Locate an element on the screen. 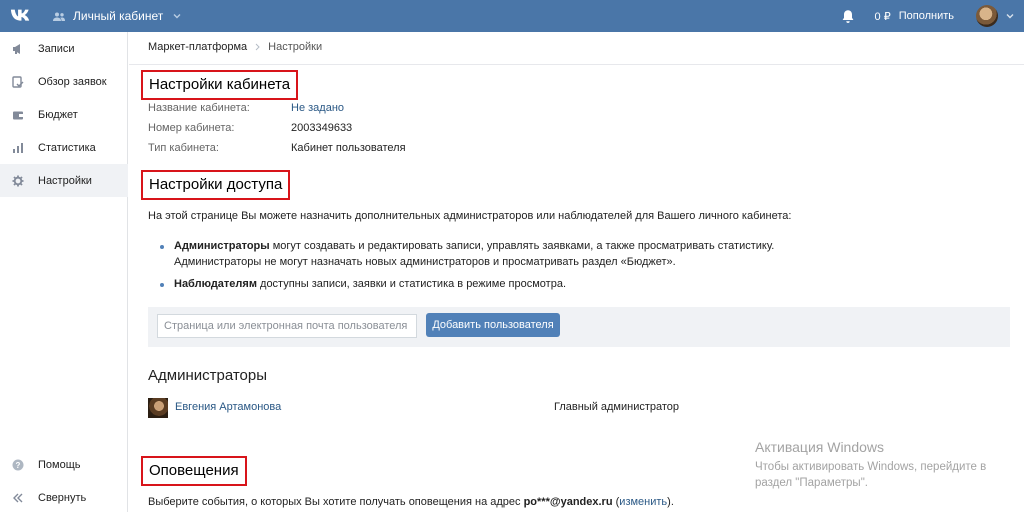 The width and height of the screenshot is (1024, 514). sidebar-item-statistics: Статистика is located at coordinates (64, 147).